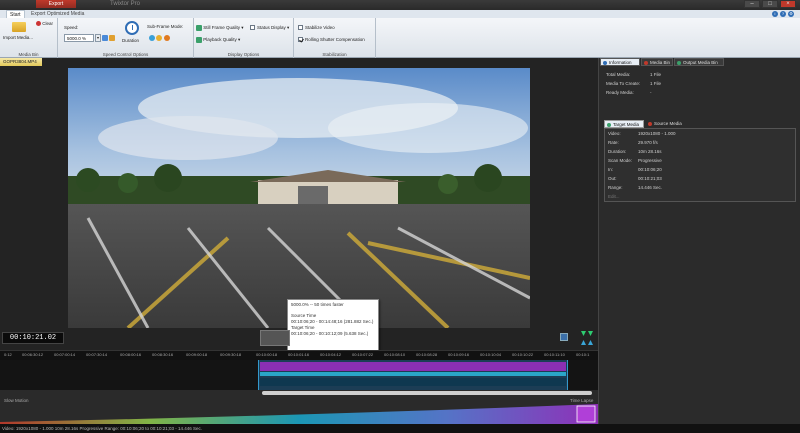  I want to click on tab-export-optimized-media: Export Optimized Media, so click(57, 14).